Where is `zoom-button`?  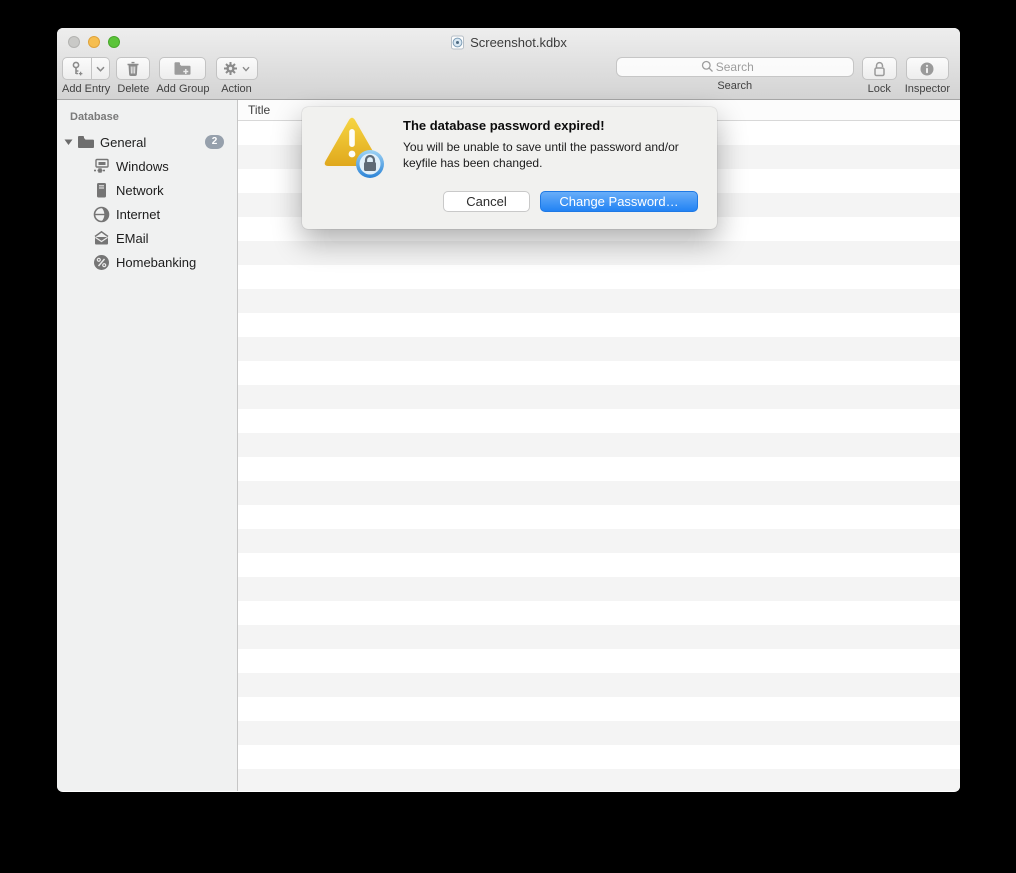 zoom-button is located at coordinates (114, 42).